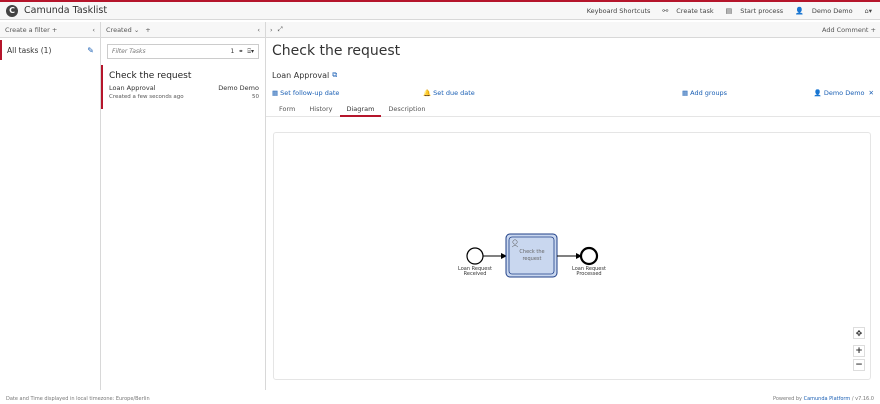 This screenshot has width=880, height=404. Describe the element at coordinates (427, 92) in the screenshot. I see `bell-icon: 🔔` at that location.